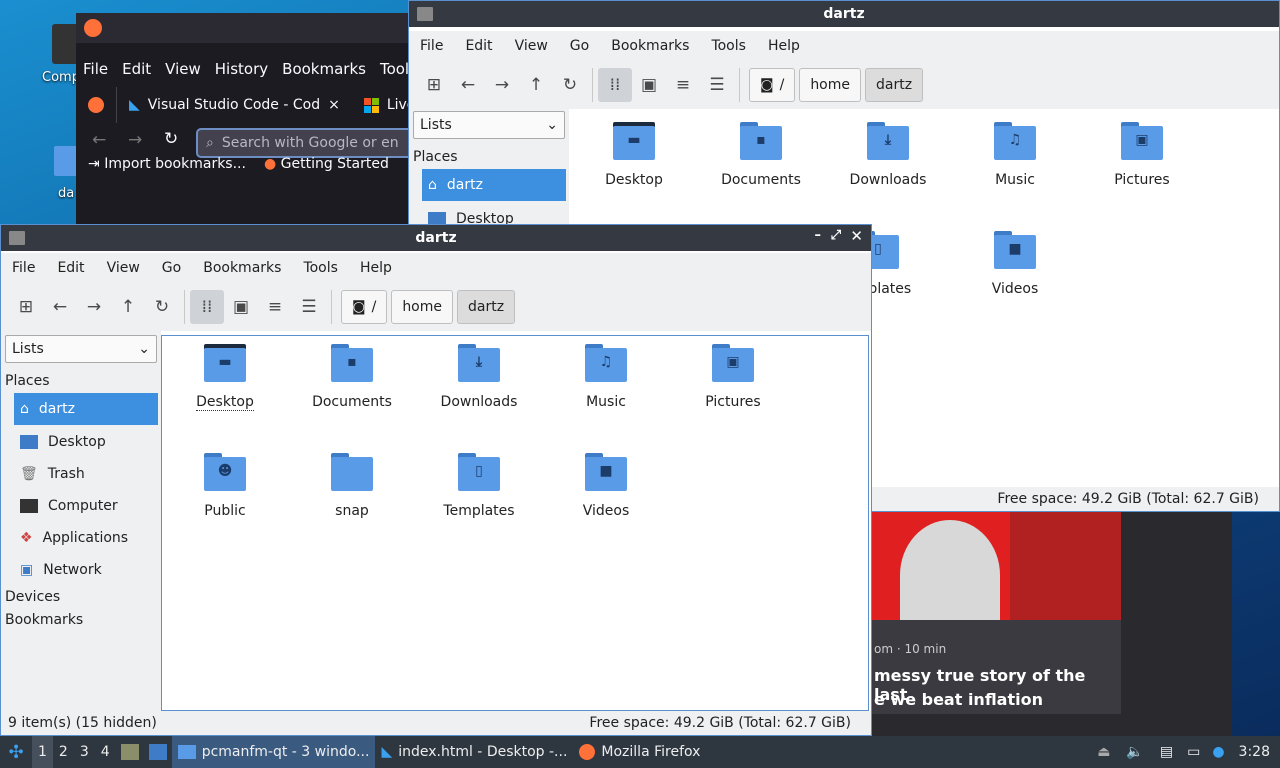 The width and height of the screenshot is (1280, 768). What do you see at coordinates (1134, 752) in the screenshot?
I see `volume-icon: 🔈` at bounding box center [1134, 752].